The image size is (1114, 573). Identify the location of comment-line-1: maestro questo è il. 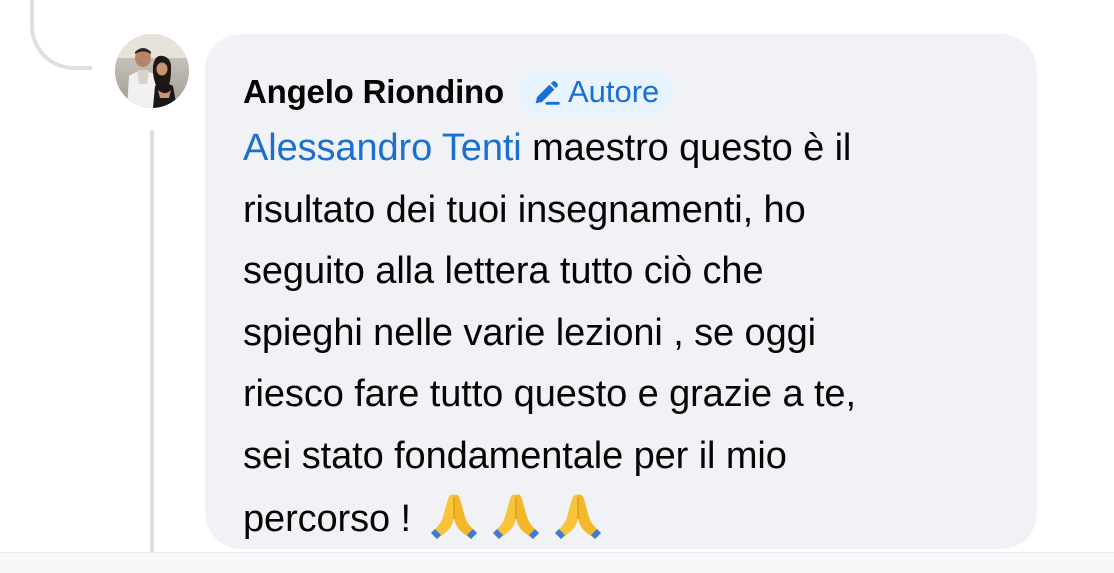
(686, 148).